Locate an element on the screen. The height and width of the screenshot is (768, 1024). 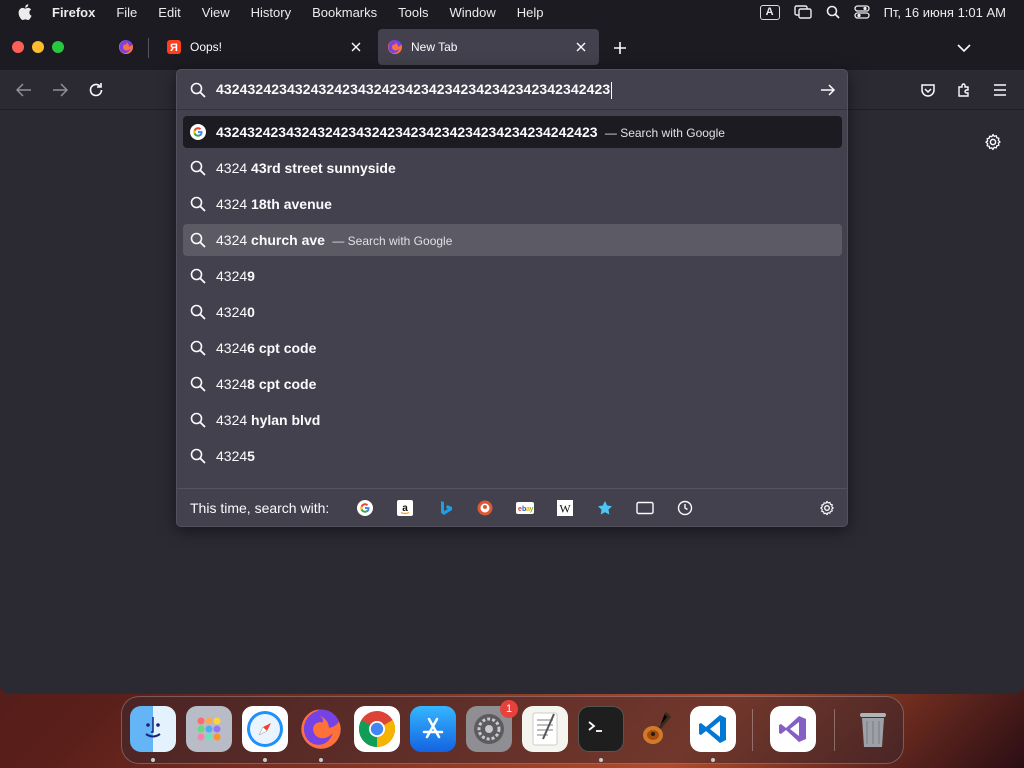
tab-strip: Я Oops! New Tab is located at coordinates (512, 47).